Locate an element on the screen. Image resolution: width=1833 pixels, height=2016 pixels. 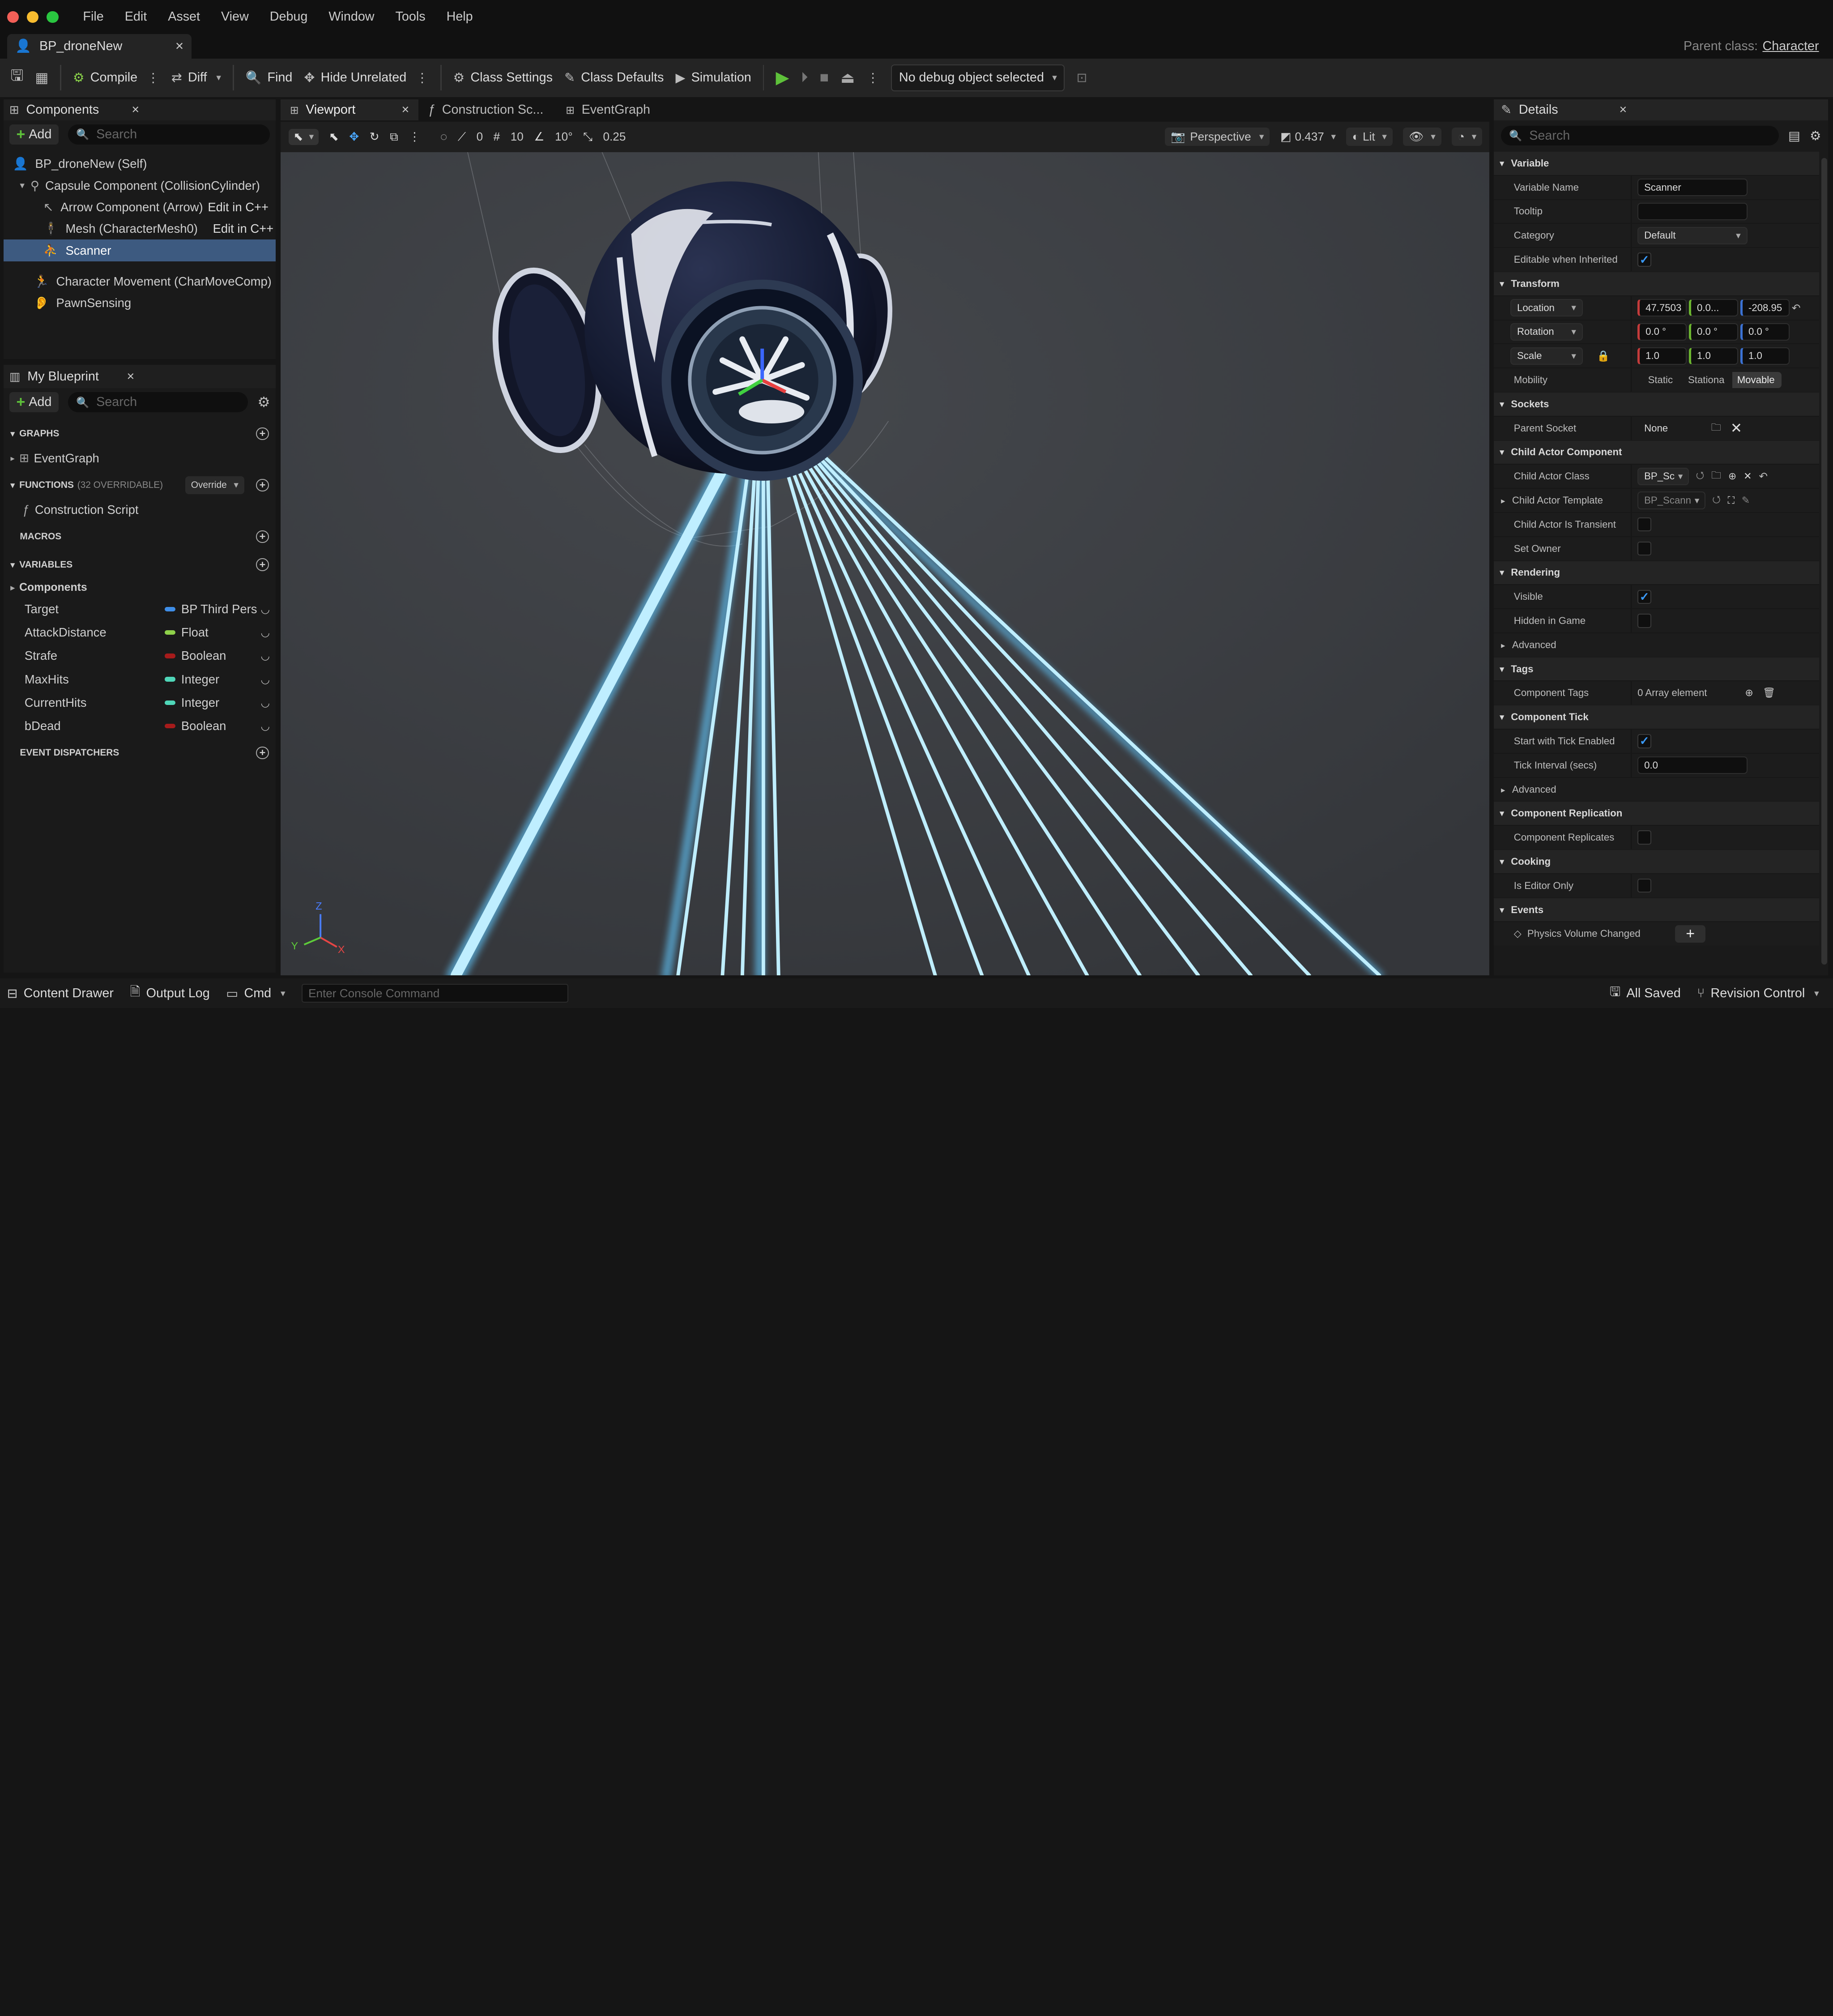
child-actor-template-select: BP_Scann ▾ is located at coordinates (1671, 500).